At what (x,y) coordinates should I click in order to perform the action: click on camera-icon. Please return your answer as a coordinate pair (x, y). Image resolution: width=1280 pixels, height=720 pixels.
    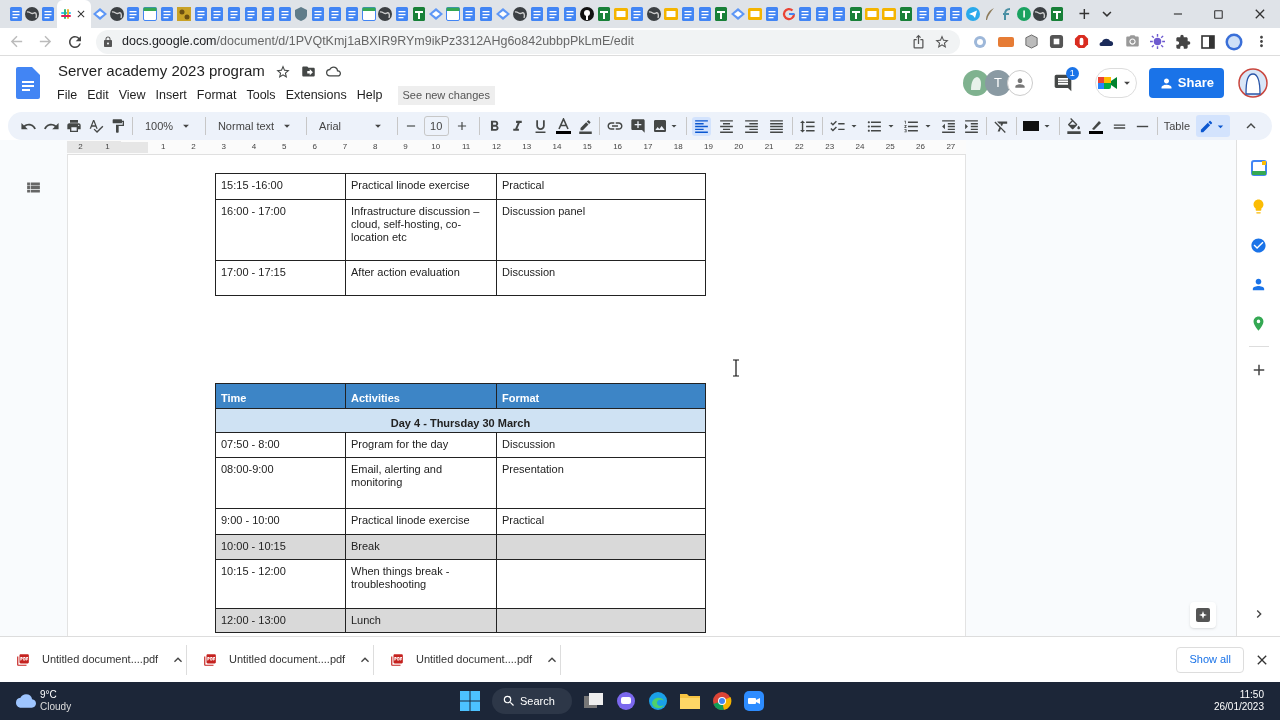
    Looking at the image, I should click on (1132, 41).